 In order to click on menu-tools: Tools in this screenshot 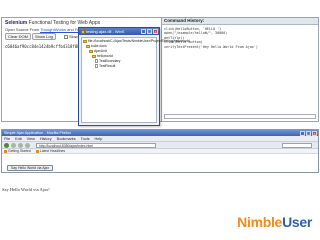, I will do `click(85, 138)`.